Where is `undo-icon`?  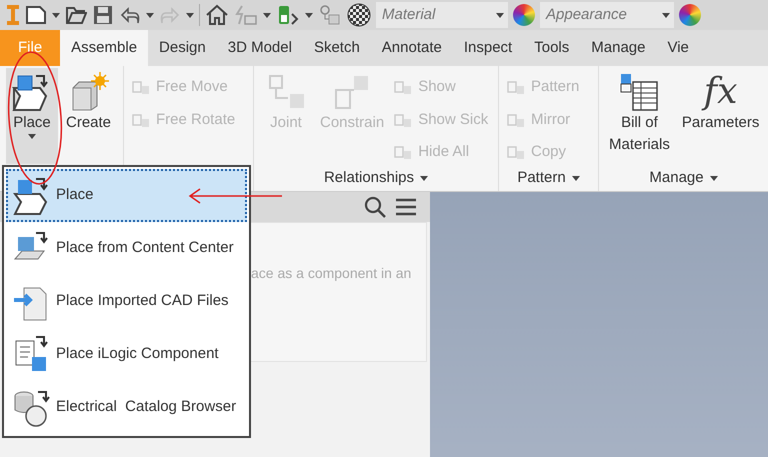
undo-icon is located at coordinates (130, 15).